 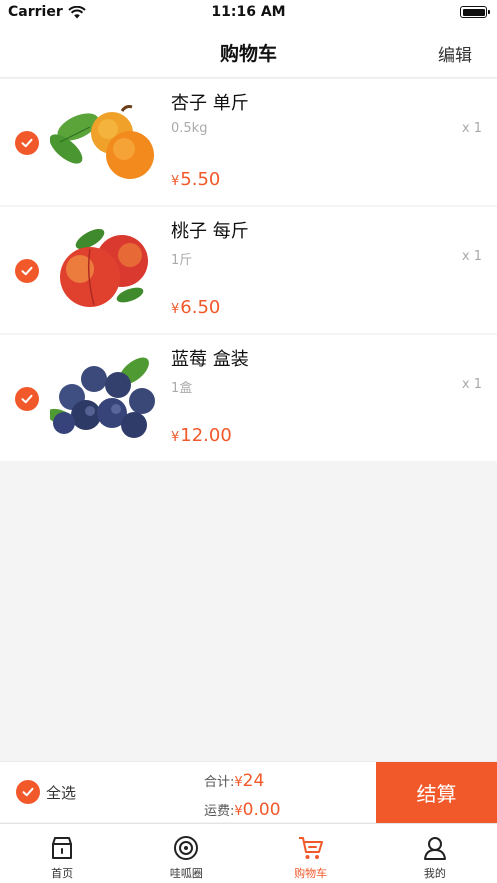 I want to click on item-spec: 1盒, so click(x=182, y=388).